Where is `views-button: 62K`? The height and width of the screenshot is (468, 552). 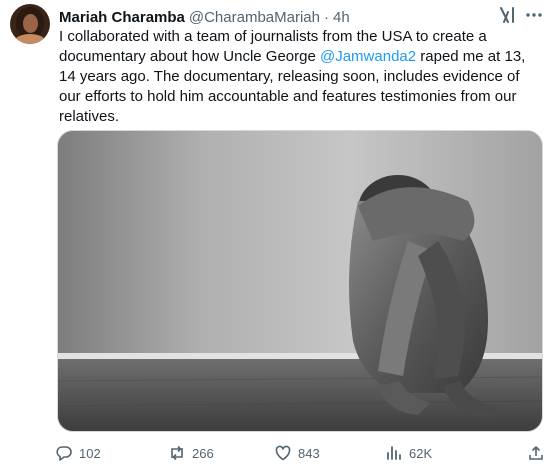
views-button: 62K is located at coordinates (408, 453).